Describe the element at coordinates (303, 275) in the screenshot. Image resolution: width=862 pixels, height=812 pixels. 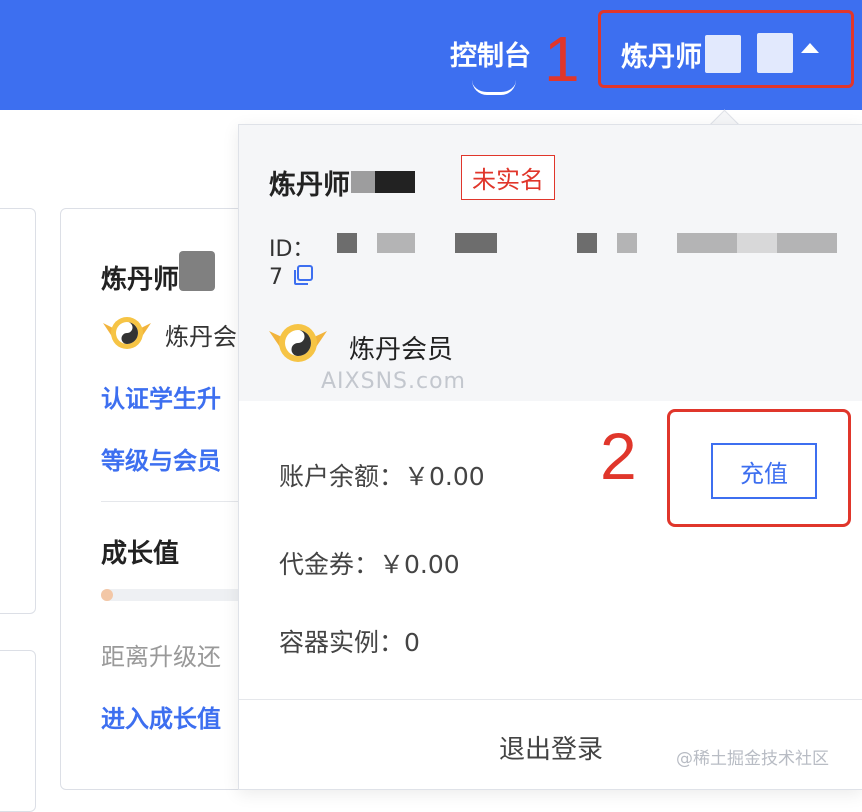
I see `copy-icon` at that location.